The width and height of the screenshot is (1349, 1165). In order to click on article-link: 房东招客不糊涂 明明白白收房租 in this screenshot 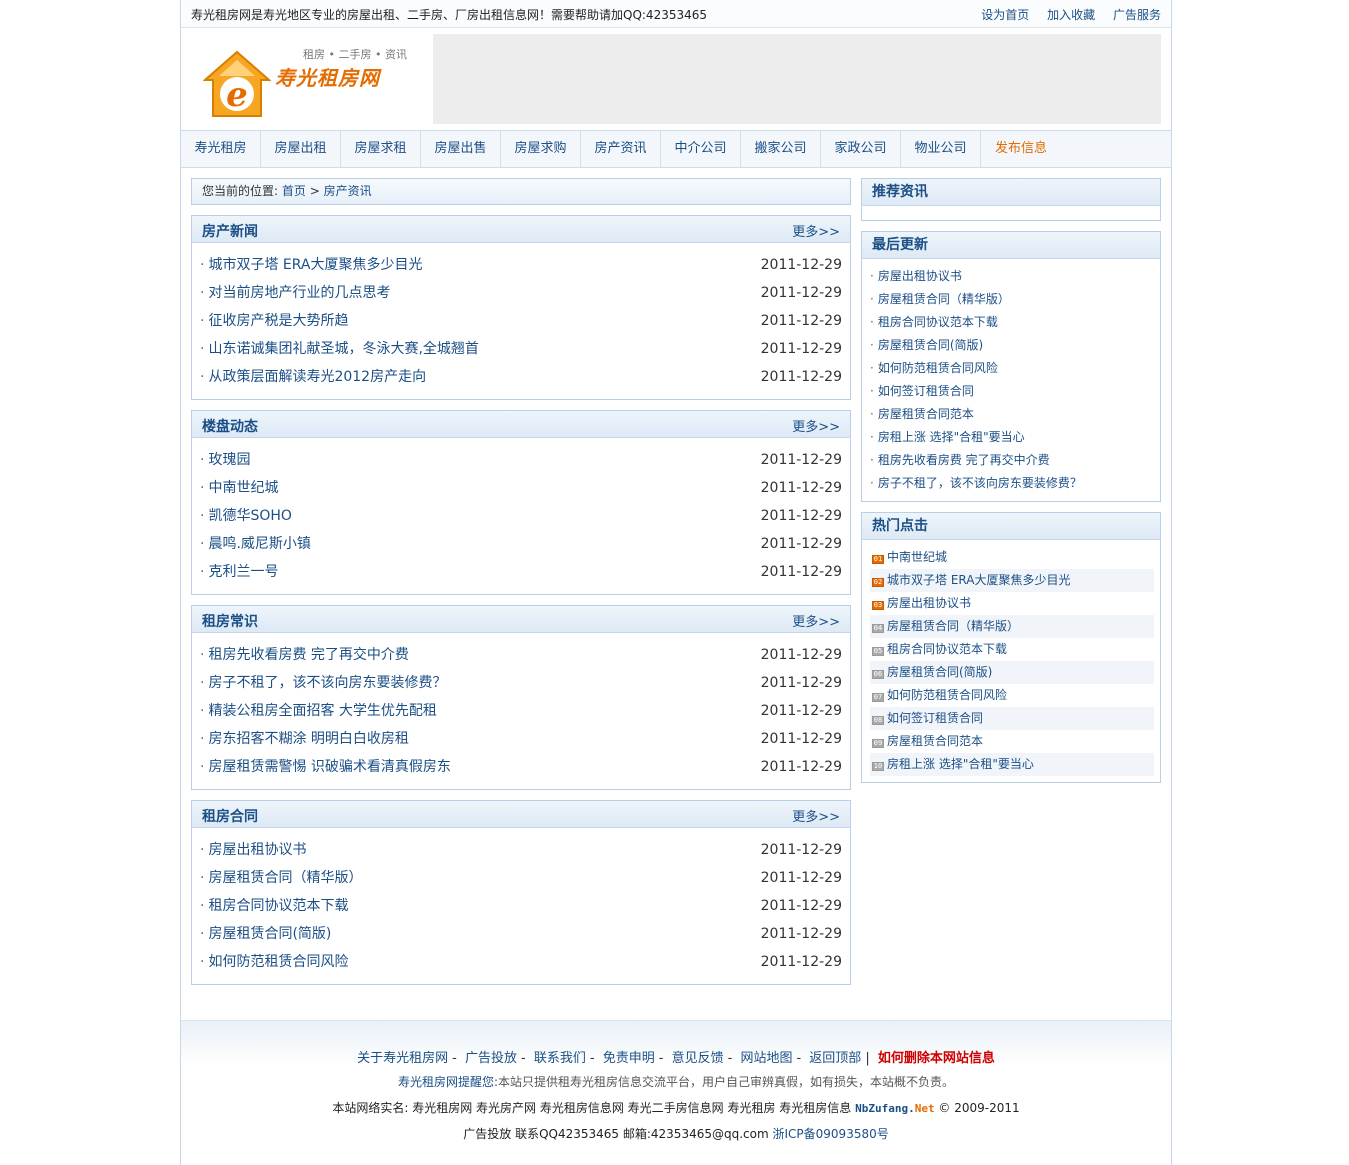, I will do `click(308, 739)`.